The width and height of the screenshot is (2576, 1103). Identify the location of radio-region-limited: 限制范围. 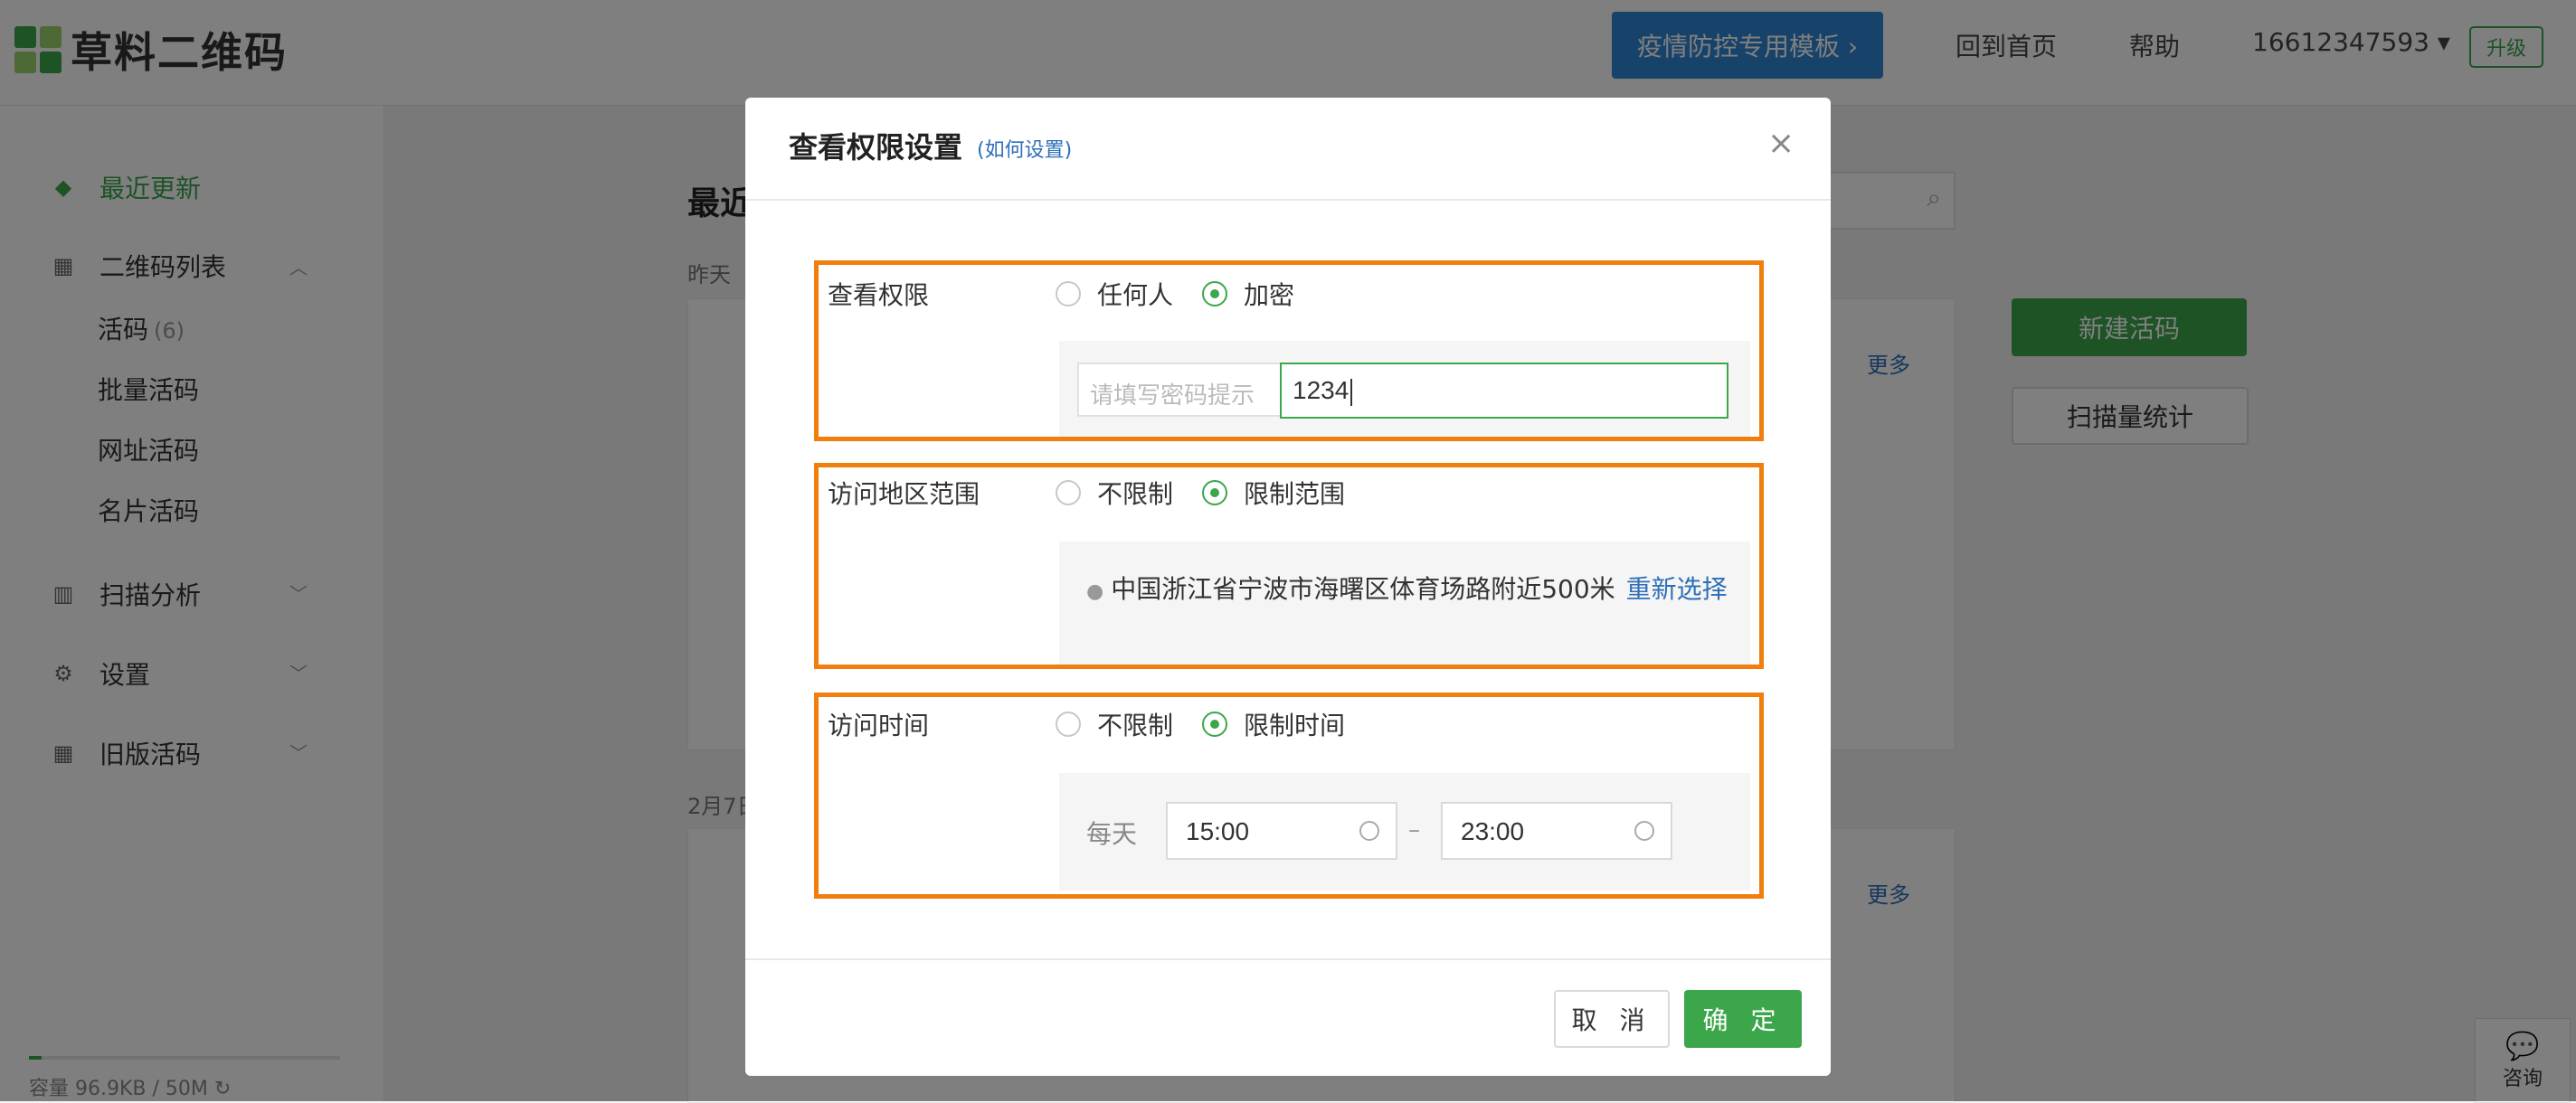
(1274, 493).